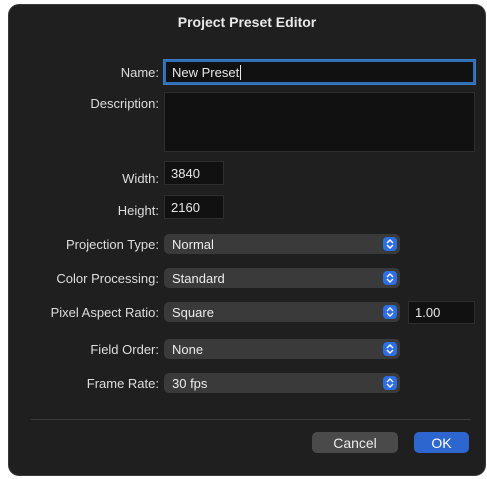  Describe the element at coordinates (282, 383) in the screenshot. I see `frame-rate-popup: 30 fps` at that location.